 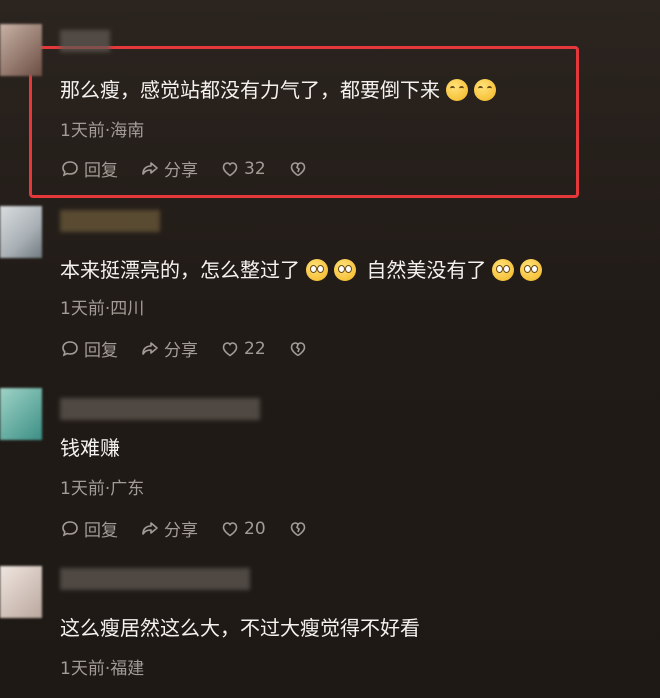 I want to click on comment-actions: 回复 分享 20, so click(x=197, y=528).